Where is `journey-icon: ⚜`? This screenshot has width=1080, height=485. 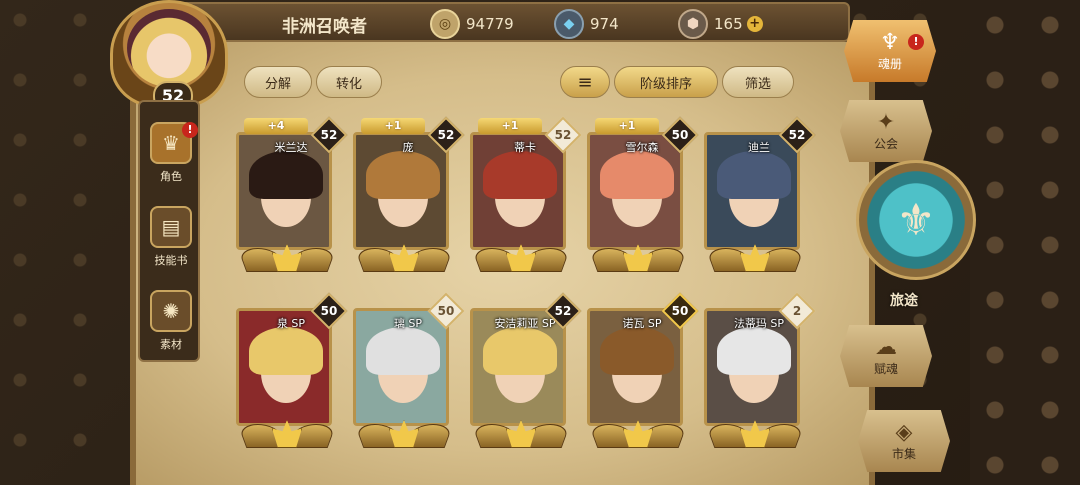
journey-icon: ⚜ is located at coordinates (916, 220).